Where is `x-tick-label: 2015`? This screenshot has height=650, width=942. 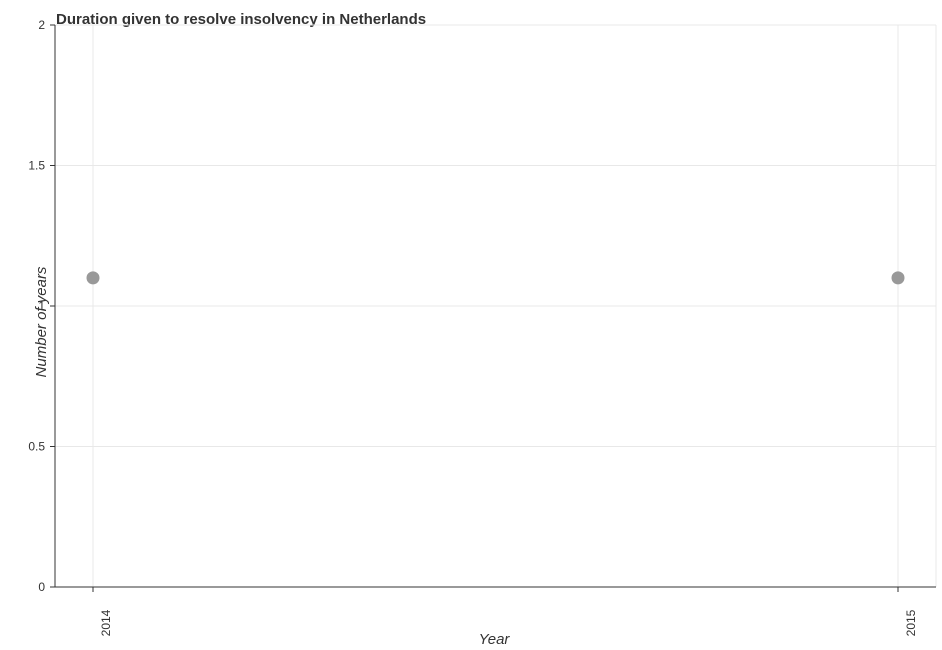
x-tick-label: 2015 is located at coordinates (911, 622).